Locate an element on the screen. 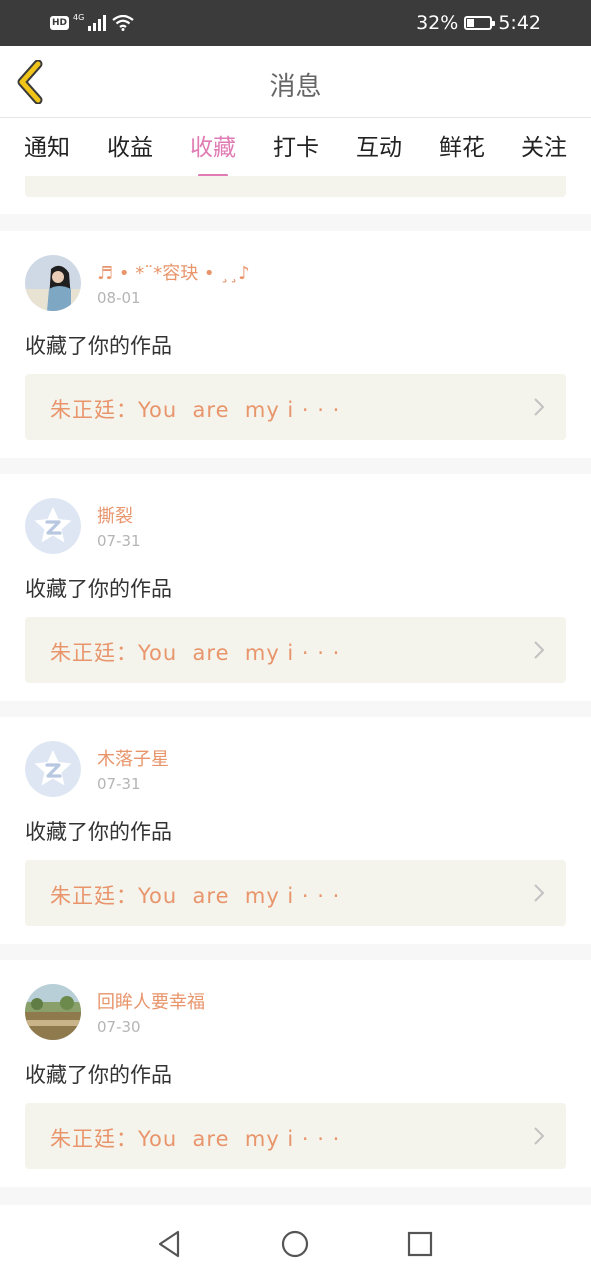  tab-5: 鲜花 is located at coordinates (462, 145).